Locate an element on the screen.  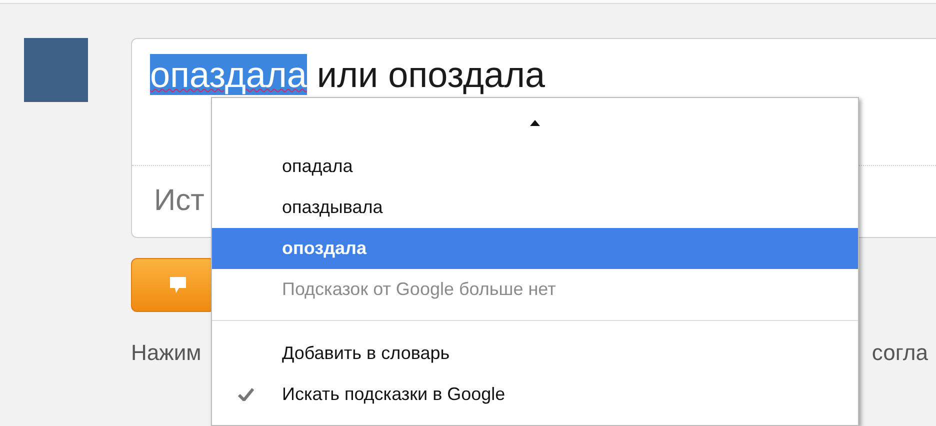
selected-text: опаздала is located at coordinates (228, 74).